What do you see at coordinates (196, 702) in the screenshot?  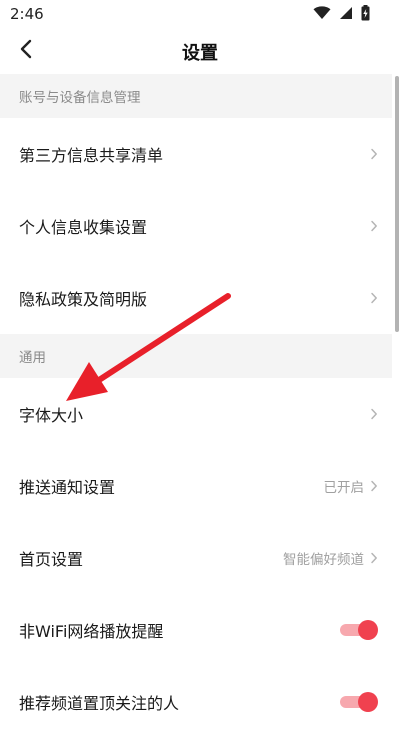 I see `setting-pin-followed-in-recommend: 推荐频道置顶关注的人` at bounding box center [196, 702].